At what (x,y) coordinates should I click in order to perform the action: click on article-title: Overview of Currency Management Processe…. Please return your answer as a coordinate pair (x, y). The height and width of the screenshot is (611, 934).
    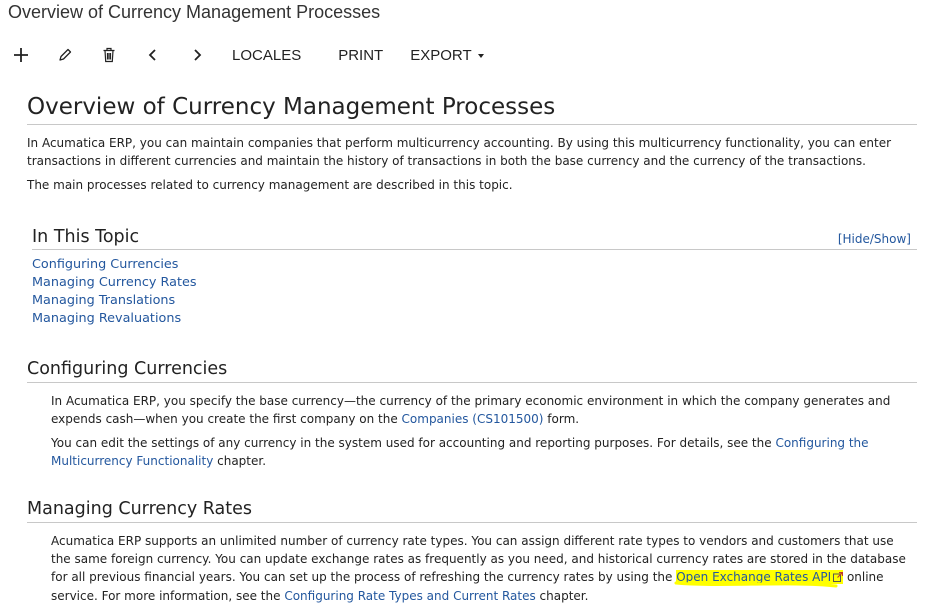
    Looking at the image, I should click on (472, 108).